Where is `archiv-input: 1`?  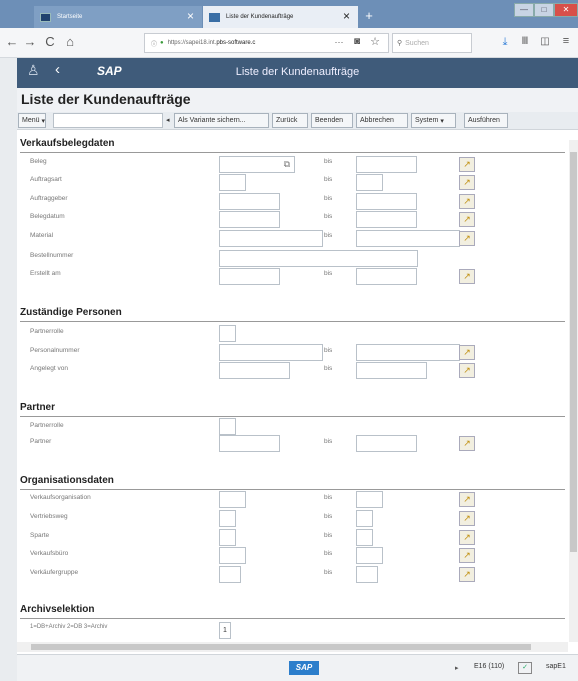 archiv-input: 1 is located at coordinates (225, 630).